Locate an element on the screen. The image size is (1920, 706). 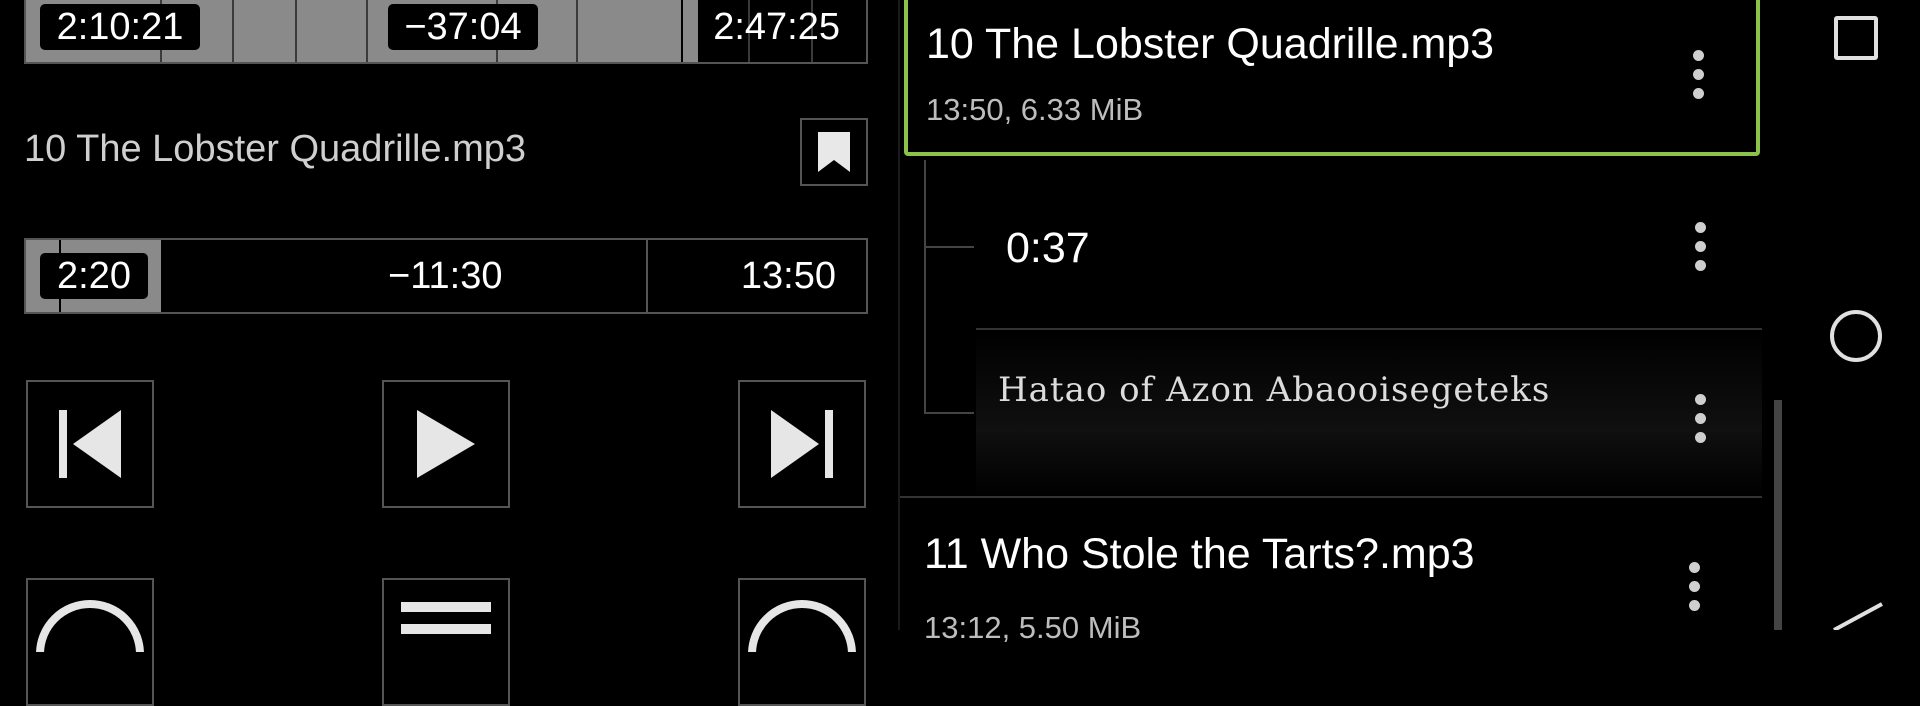
back-icon is located at coordinates (1856, 615).